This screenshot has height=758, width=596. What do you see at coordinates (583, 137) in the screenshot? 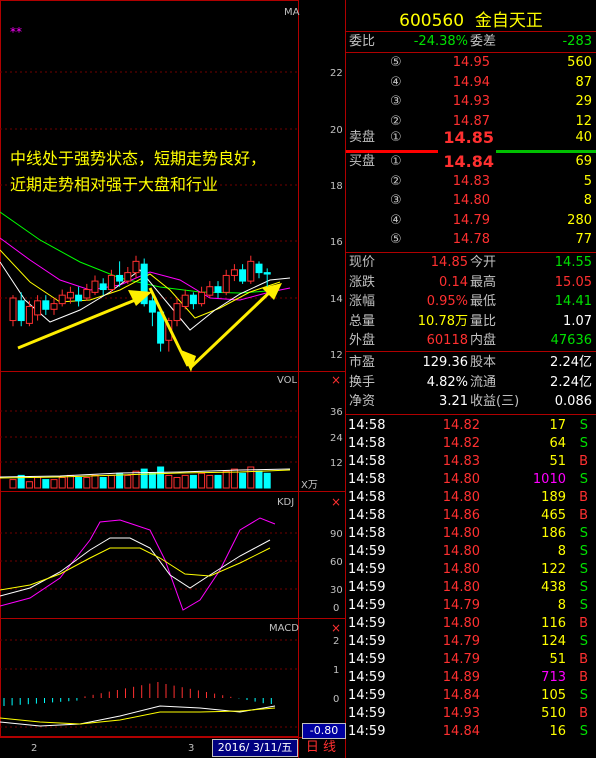
I see `ask-volume: 40` at bounding box center [583, 137].